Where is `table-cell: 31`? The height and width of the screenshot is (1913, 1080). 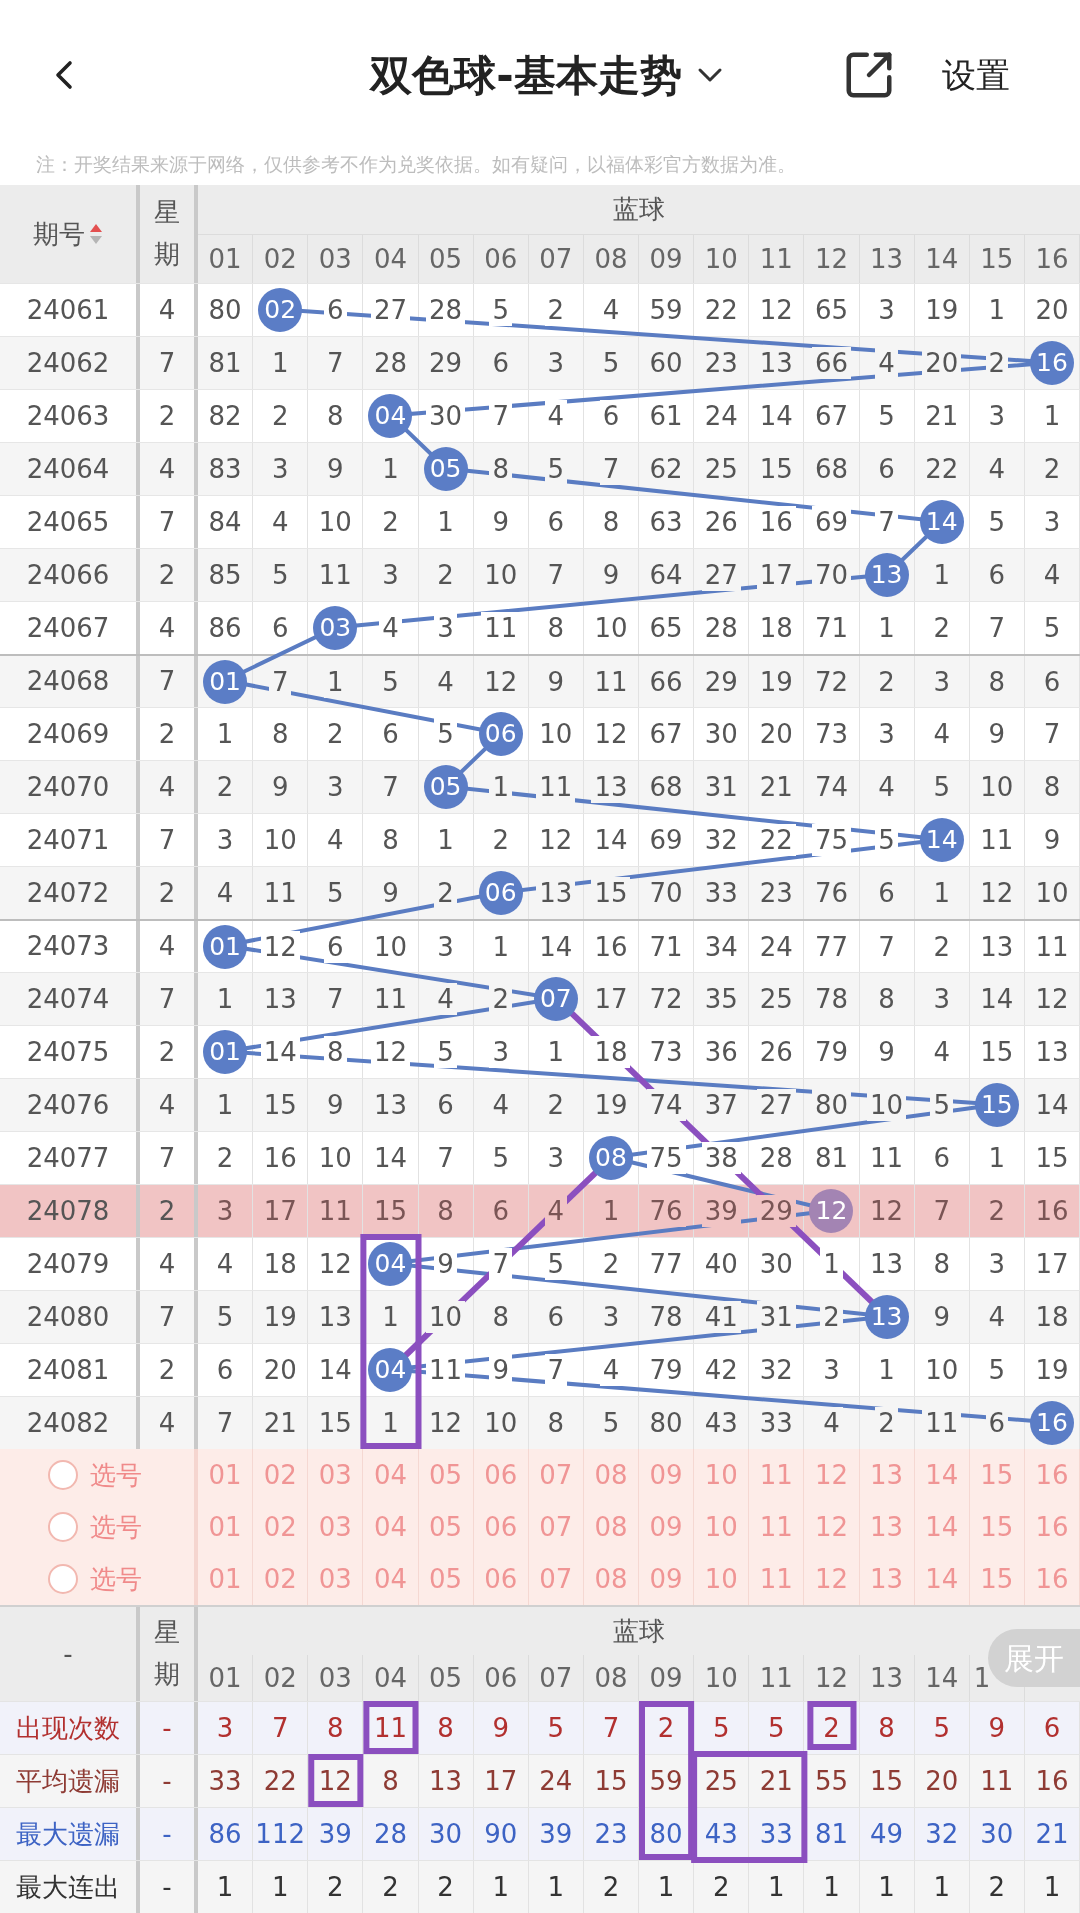 table-cell: 31 is located at coordinates (776, 1317).